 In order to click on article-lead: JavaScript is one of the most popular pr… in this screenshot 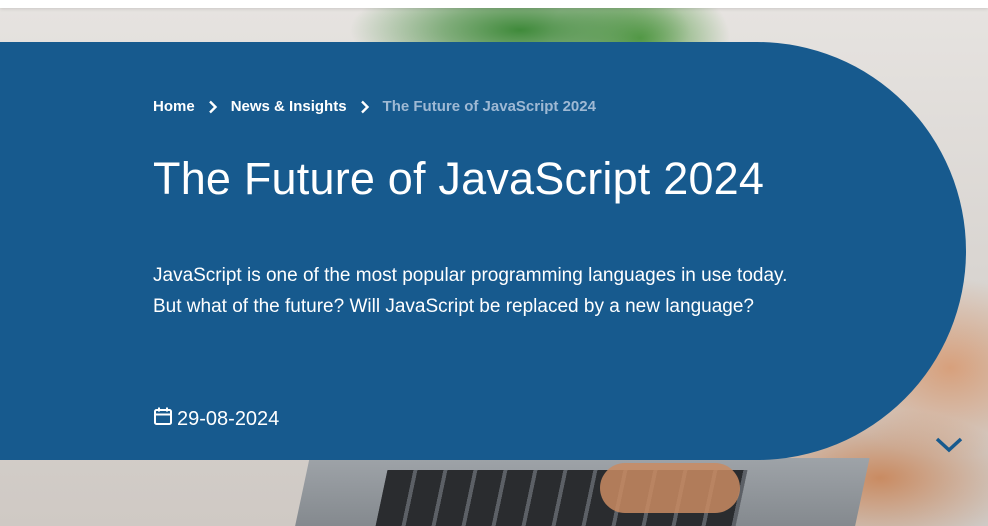, I will do `click(470, 291)`.